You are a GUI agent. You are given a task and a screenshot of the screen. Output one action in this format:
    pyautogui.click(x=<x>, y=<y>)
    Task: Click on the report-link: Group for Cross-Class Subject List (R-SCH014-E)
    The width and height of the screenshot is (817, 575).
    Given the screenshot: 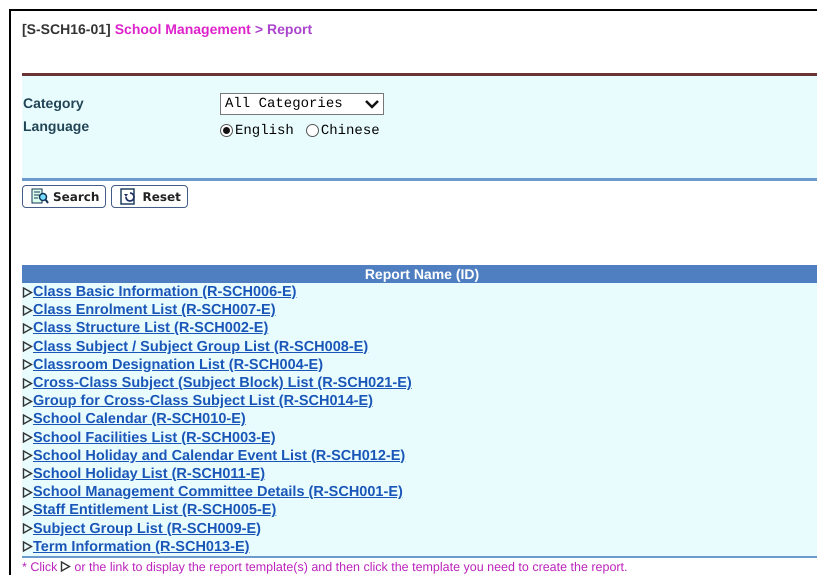 What is the action you would take?
    pyautogui.click(x=203, y=401)
    